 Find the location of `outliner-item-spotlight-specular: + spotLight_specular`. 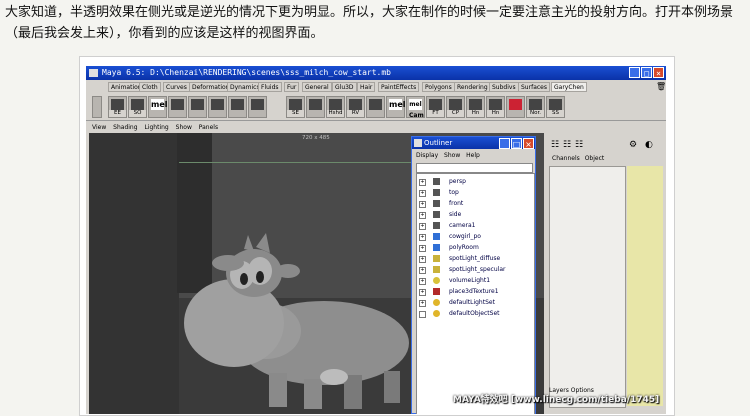

outliner-item-spotlight-specular: + spotLight_specular is located at coordinates (475, 269).